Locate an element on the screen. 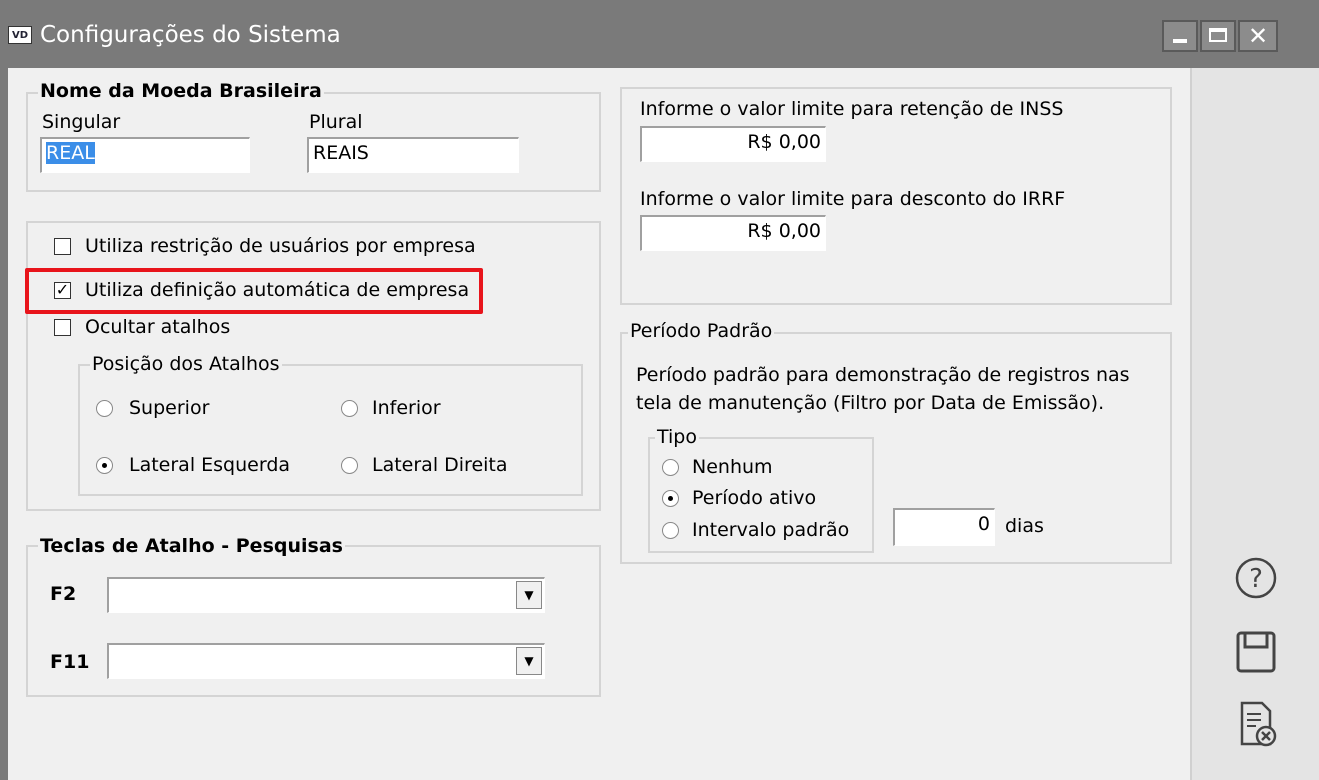  f2-dropdown-button: ▼ is located at coordinates (529, 595).